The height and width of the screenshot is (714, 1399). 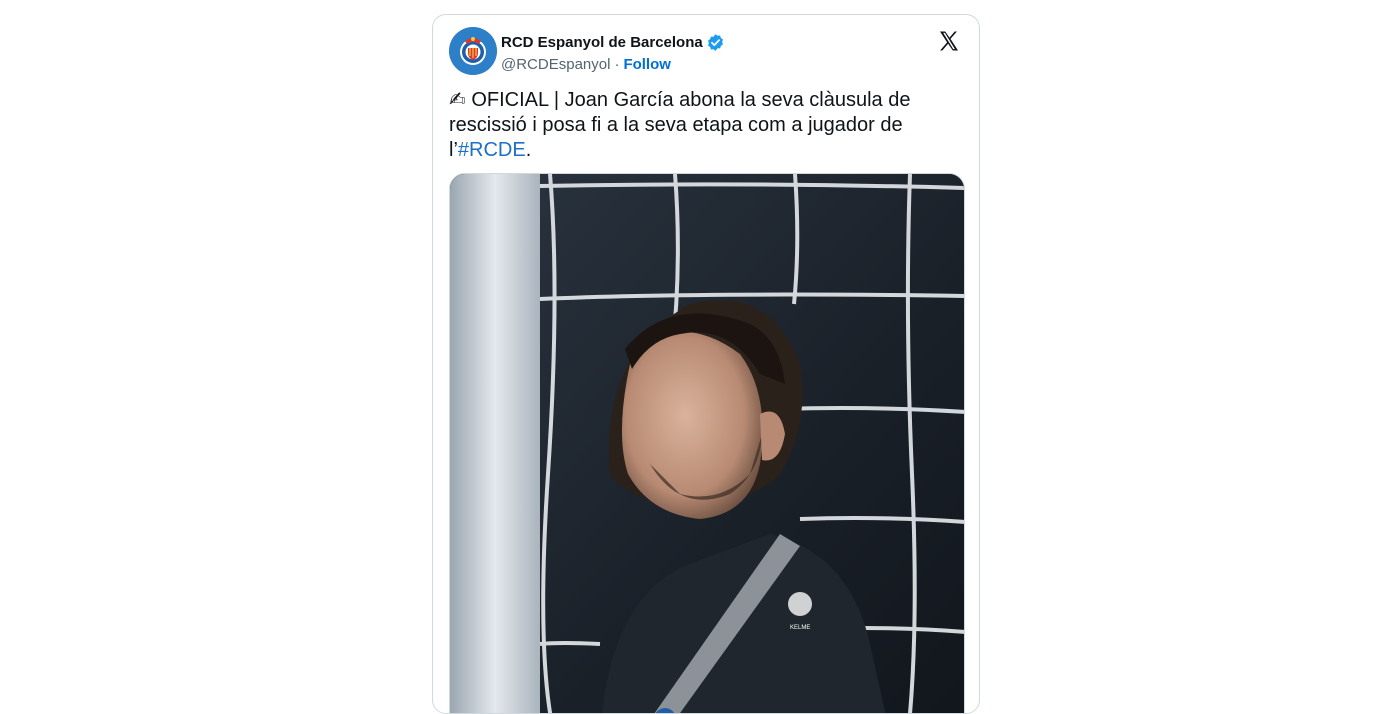 I want to click on author-handle-row: @RCDEspanyol · Follow, so click(x=586, y=64).